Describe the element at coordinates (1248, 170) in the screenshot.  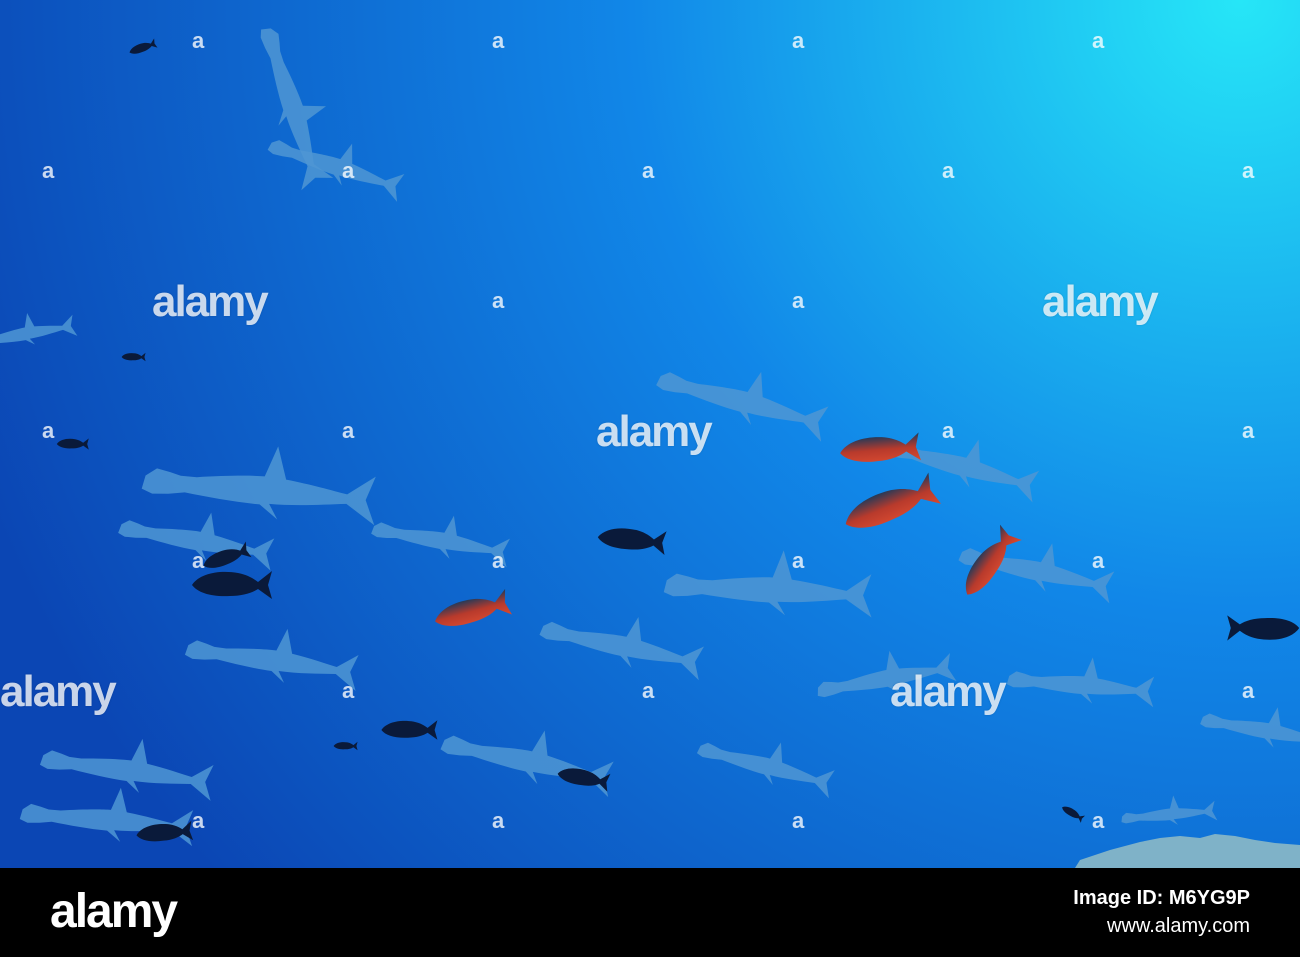
I see `watermark-mark-9: a` at that location.